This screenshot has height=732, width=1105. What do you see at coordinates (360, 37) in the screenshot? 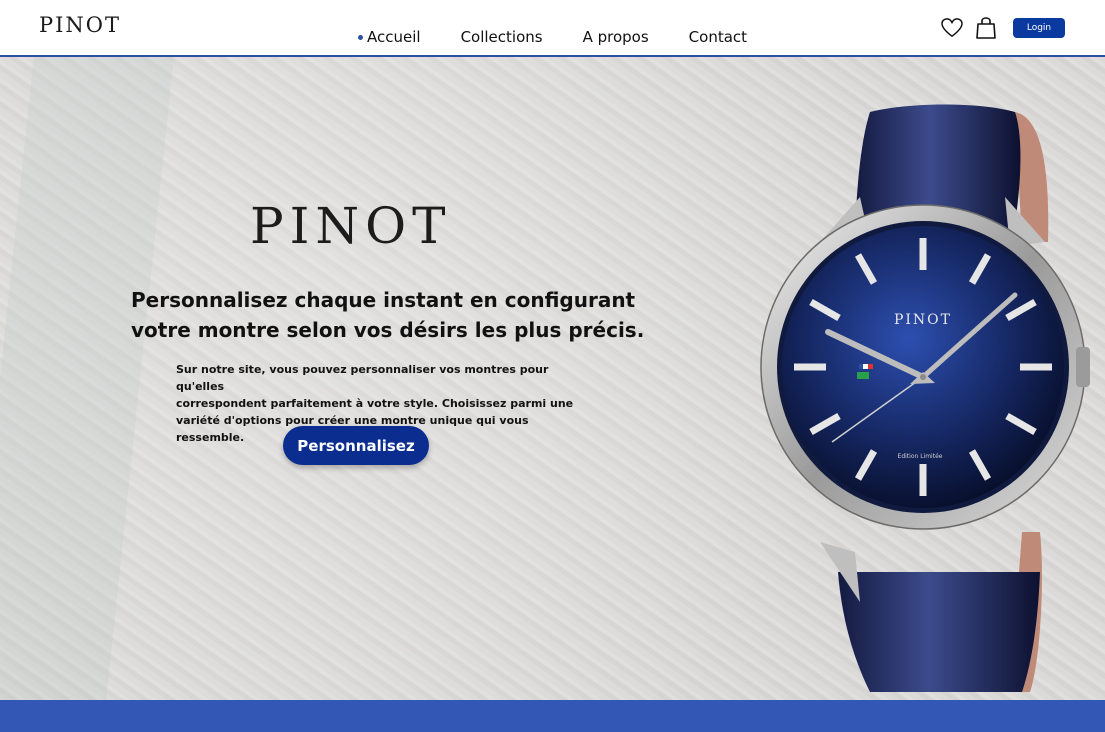
I see `active-indicator-dot` at bounding box center [360, 37].